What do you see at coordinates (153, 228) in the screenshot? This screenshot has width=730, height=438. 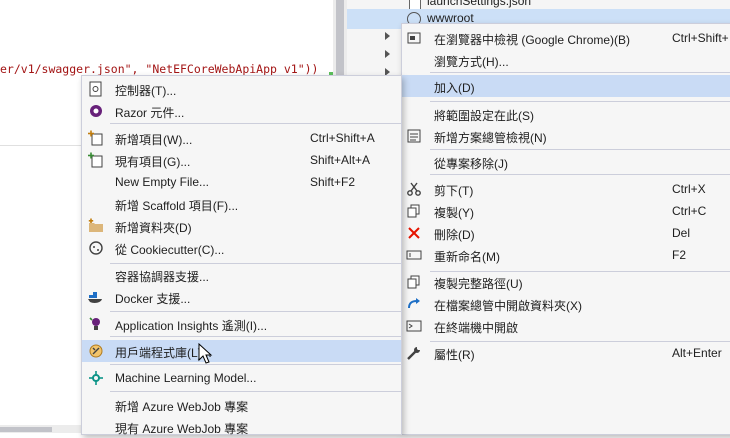 I see `submenu-item-label: 新增資料夾(D)` at bounding box center [153, 228].